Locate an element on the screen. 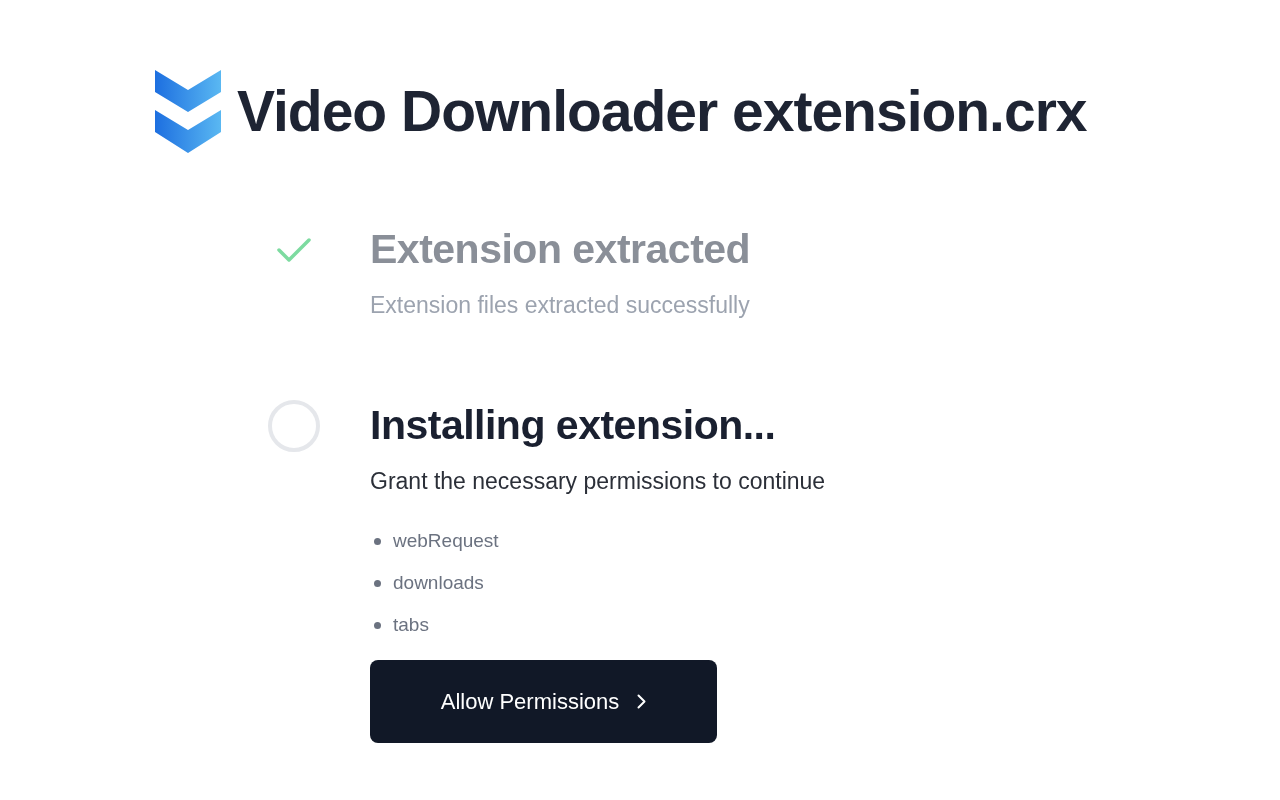  allow-permissions-button: Allow Permissions is located at coordinates (543, 702).